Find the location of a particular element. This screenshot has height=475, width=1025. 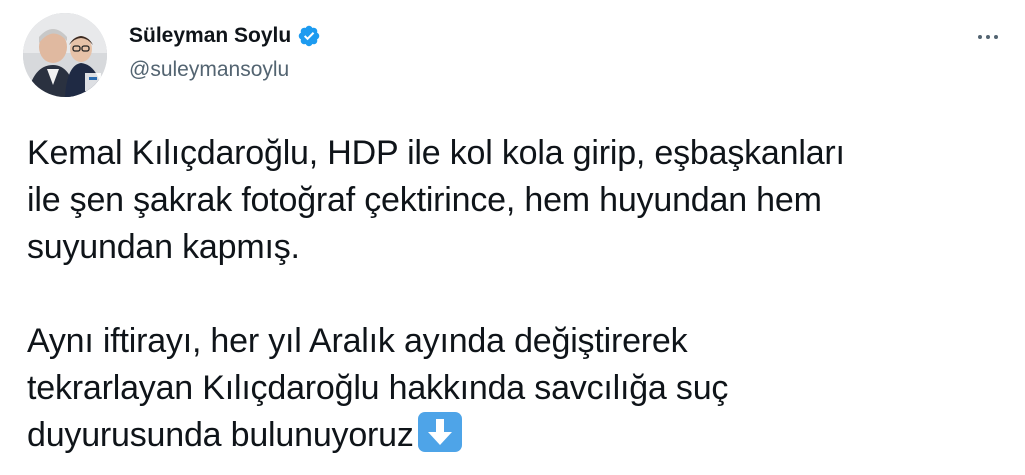

profile-photo-icon is located at coordinates (65, 55).